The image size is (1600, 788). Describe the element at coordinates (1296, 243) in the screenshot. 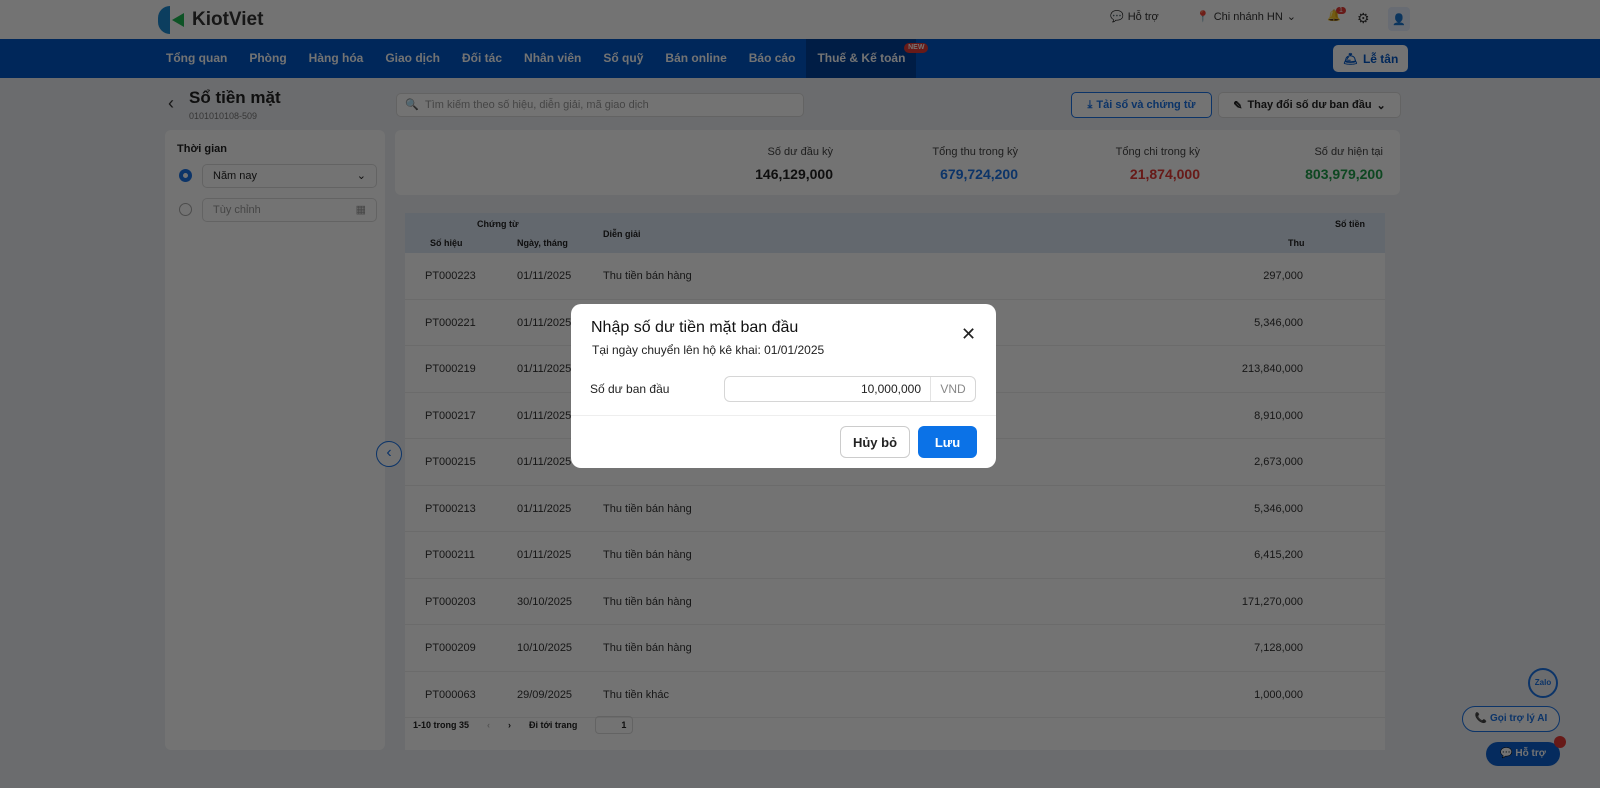

I see `col-income: Thu` at that location.